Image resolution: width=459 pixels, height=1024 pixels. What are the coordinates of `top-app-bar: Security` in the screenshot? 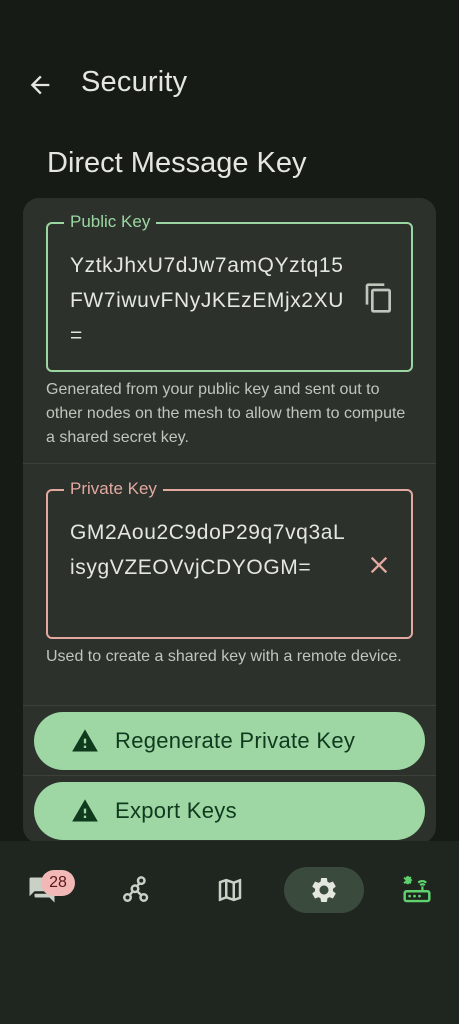 It's located at (229, 85).